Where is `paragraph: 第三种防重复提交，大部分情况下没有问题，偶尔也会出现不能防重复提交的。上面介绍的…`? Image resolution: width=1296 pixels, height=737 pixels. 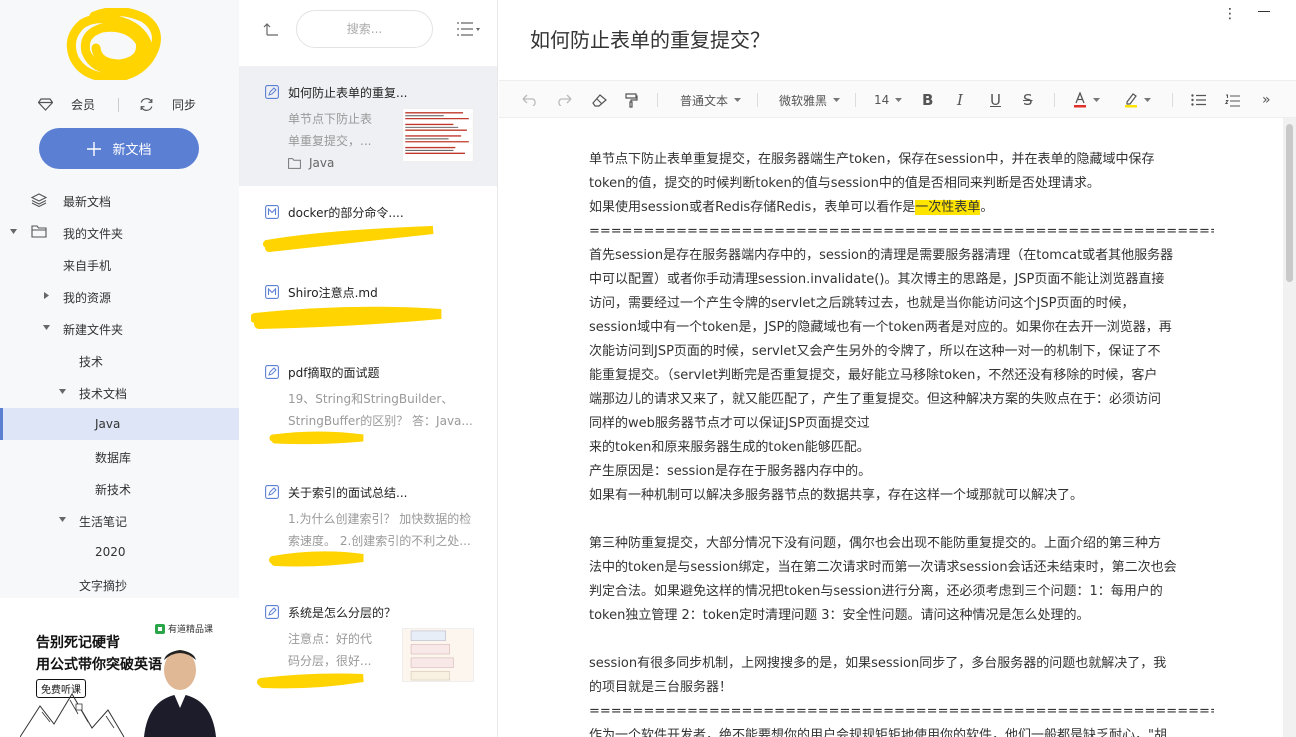 paragraph: 第三种防重复提交，大部分情况下没有问题，偶尔也会出现不能防重复提交的。上面介绍的… is located at coordinates (875, 543).